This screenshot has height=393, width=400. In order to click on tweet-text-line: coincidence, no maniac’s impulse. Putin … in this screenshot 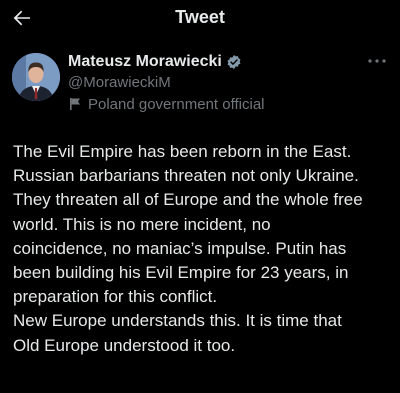, I will do `click(180, 248)`.